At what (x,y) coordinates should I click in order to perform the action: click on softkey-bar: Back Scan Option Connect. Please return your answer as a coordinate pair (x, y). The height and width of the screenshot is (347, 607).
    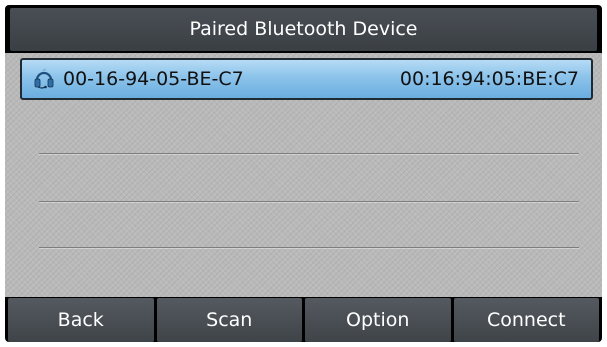
    Looking at the image, I should click on (303, 320).